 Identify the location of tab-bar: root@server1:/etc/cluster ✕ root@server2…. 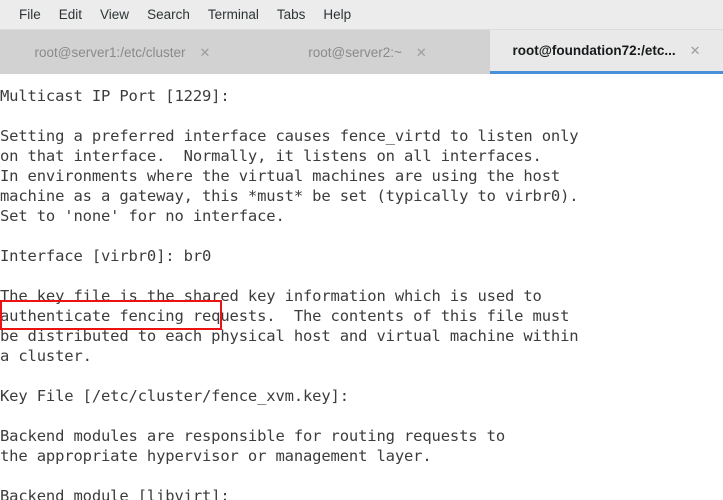
(361, 52).